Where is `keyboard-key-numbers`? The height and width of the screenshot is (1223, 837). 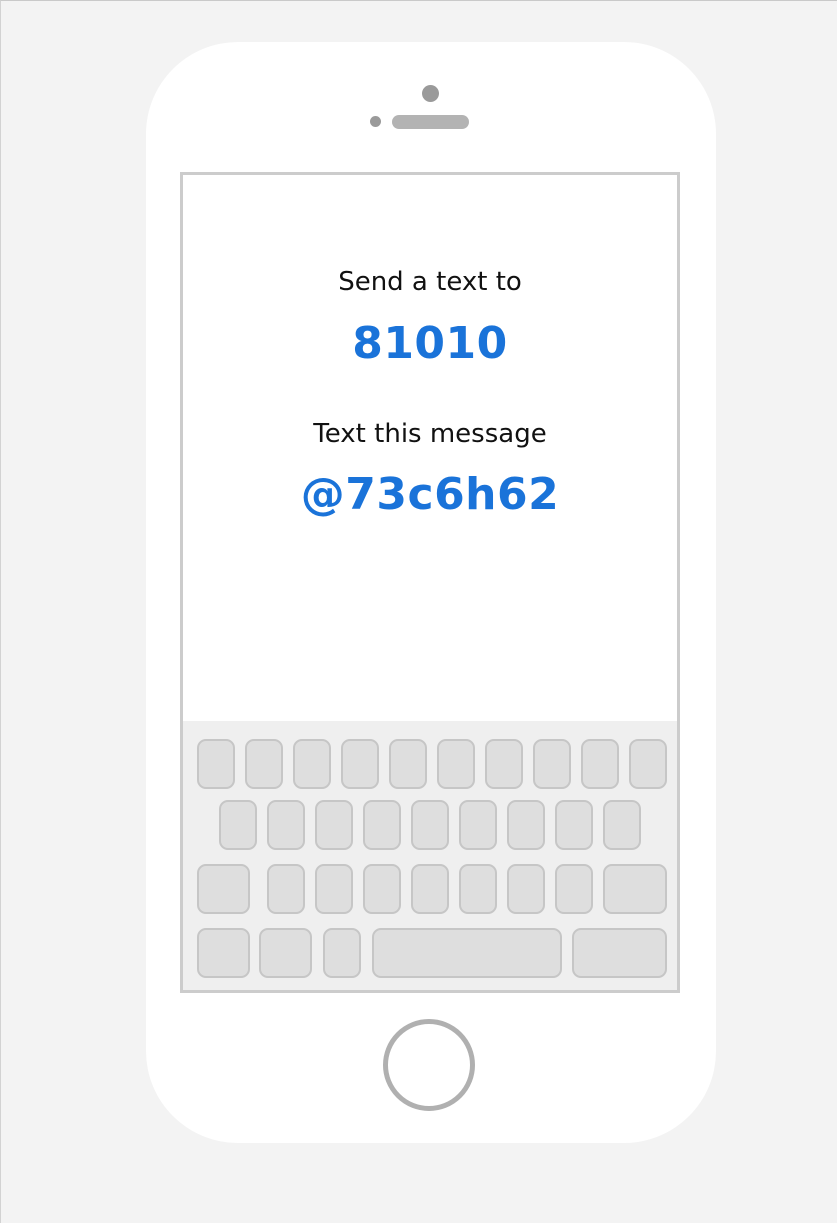
keyboard-key-numbers is located at coordinates (223, 953).